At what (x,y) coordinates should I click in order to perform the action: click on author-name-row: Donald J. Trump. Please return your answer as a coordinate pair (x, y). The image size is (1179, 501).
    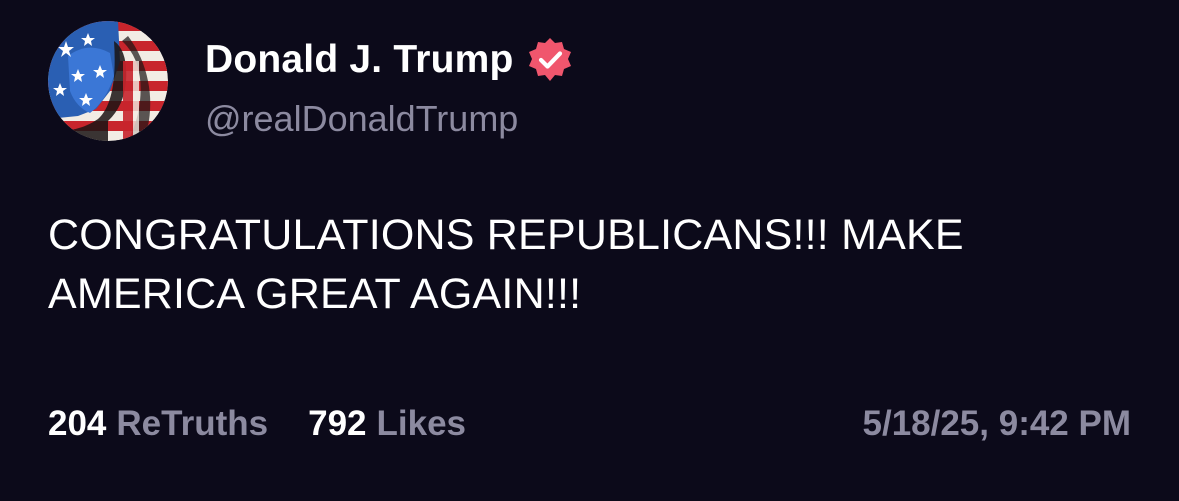
    Looking at the image, I should click on (389, 60).